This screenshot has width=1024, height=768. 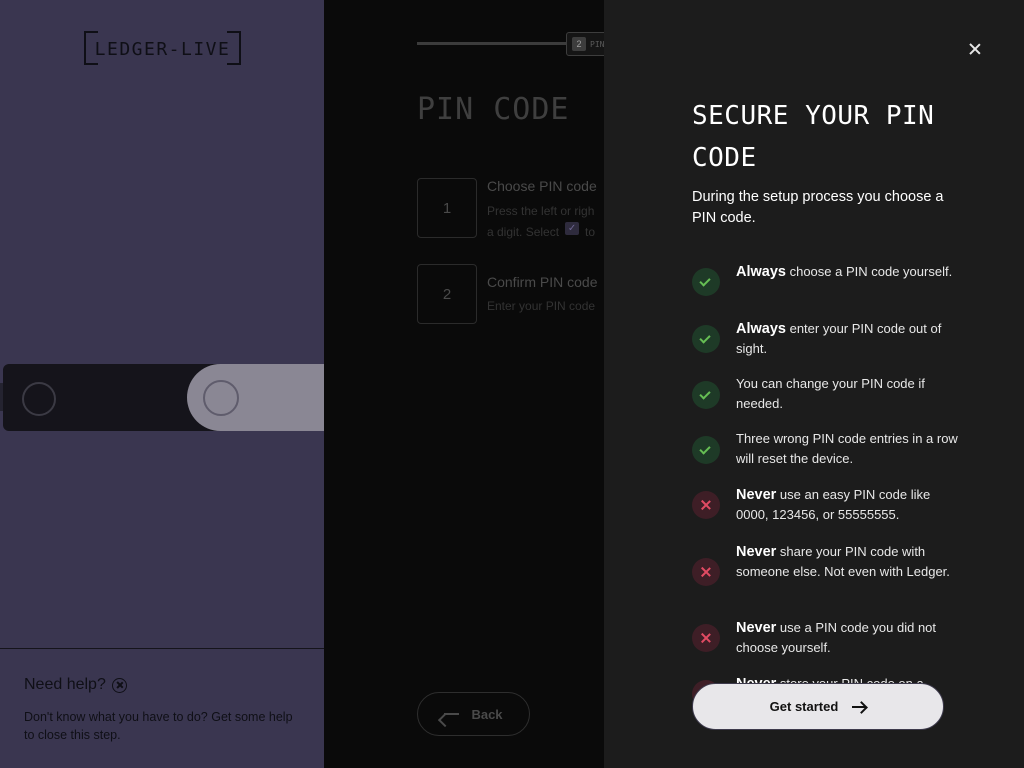 I want to click on help-title-link: Need help?, so click(x=75, y=685).